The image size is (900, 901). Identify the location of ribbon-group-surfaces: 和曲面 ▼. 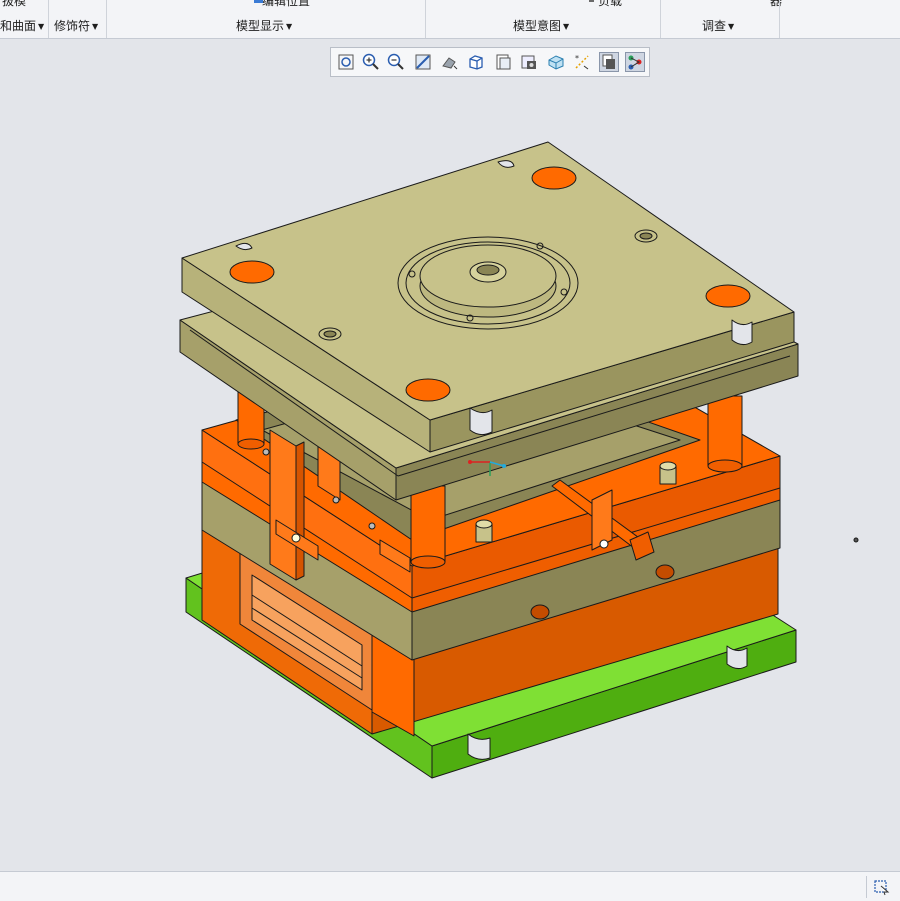
(24, 19).